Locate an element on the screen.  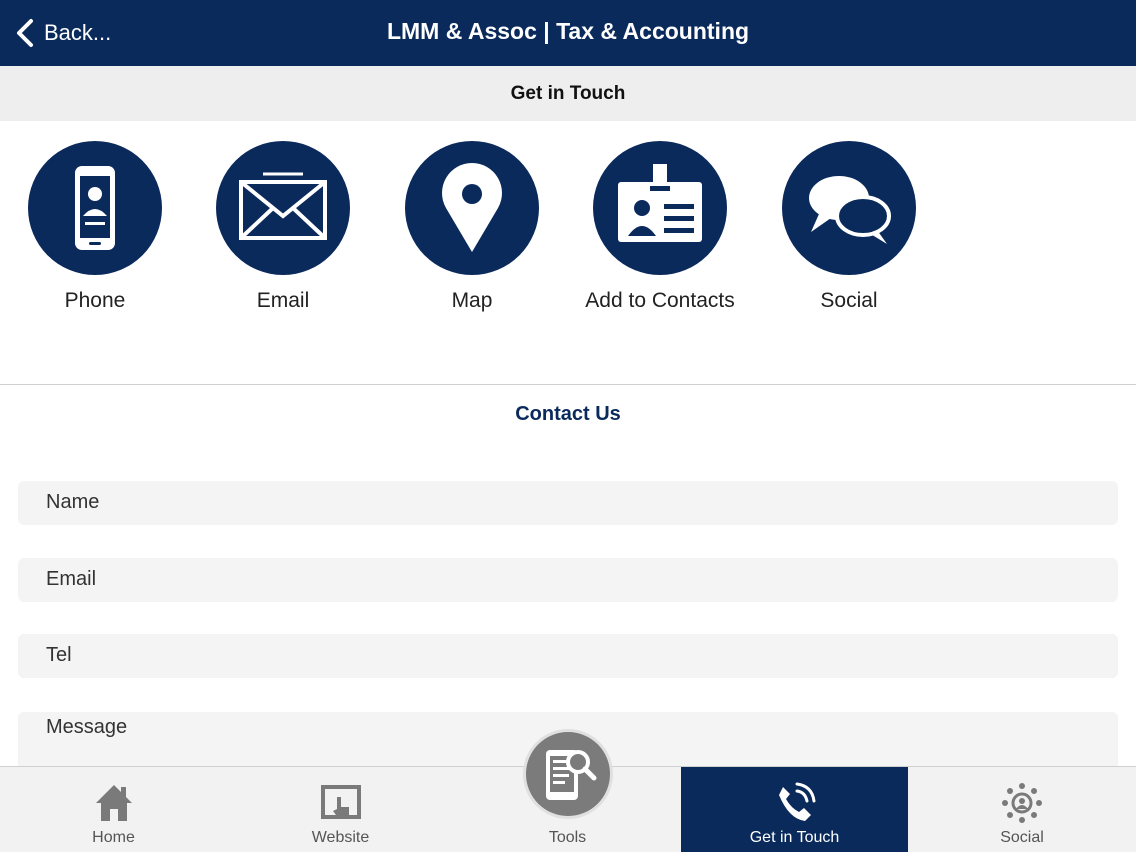
map-pin-icon is located at coordinates (472, 208).